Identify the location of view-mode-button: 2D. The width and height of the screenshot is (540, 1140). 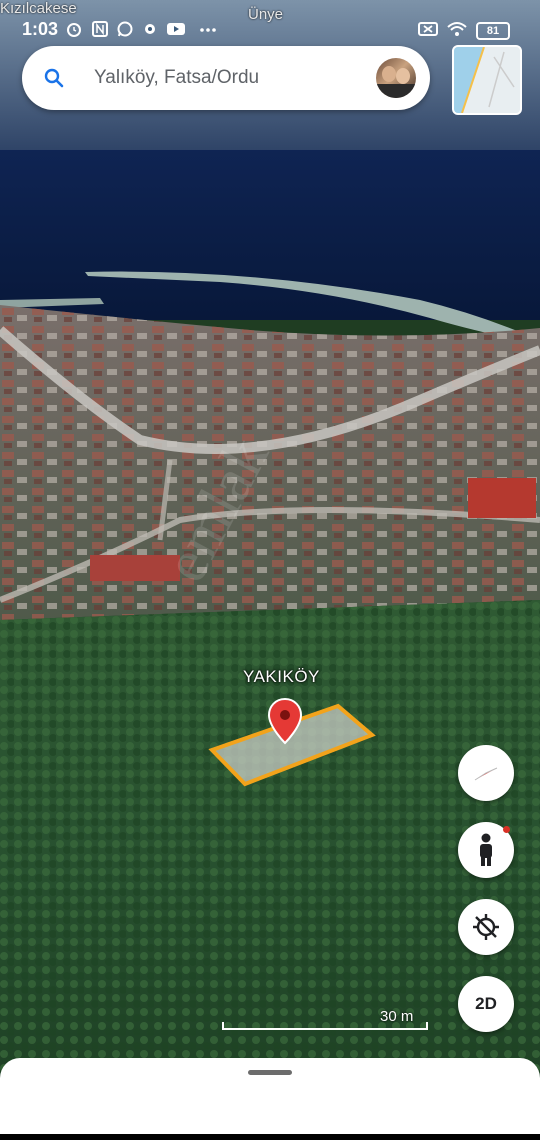
(486, 1004).